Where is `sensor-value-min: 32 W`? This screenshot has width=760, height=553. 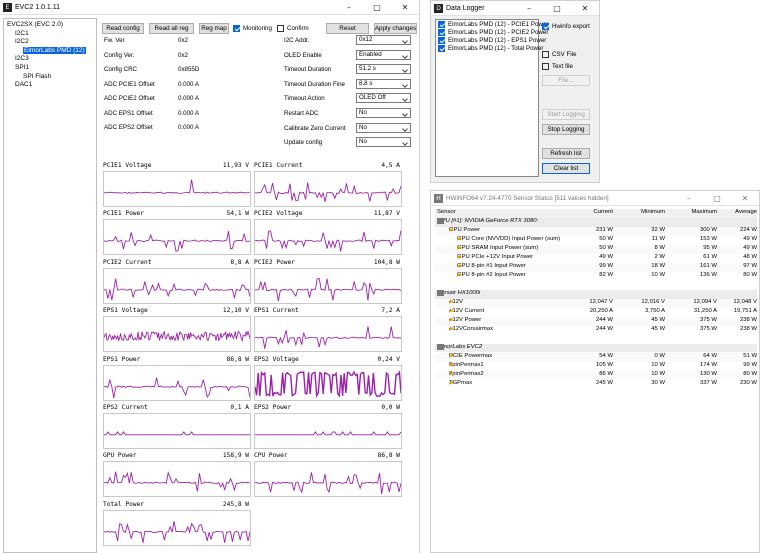
sensor-value-min: 32 W is located at coordinates (658, 230).